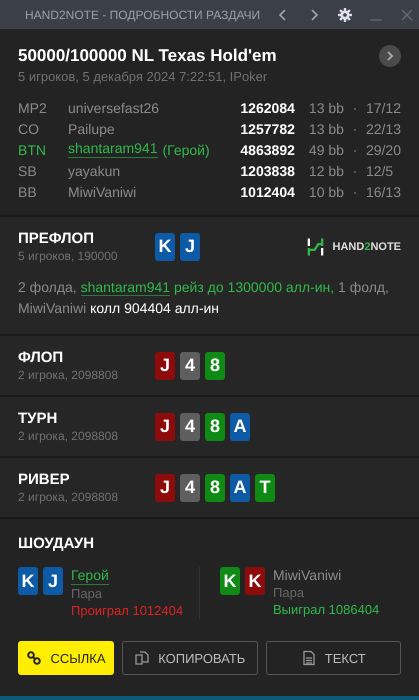  I want to click on player-name: shantaram941, so click(113, 149).